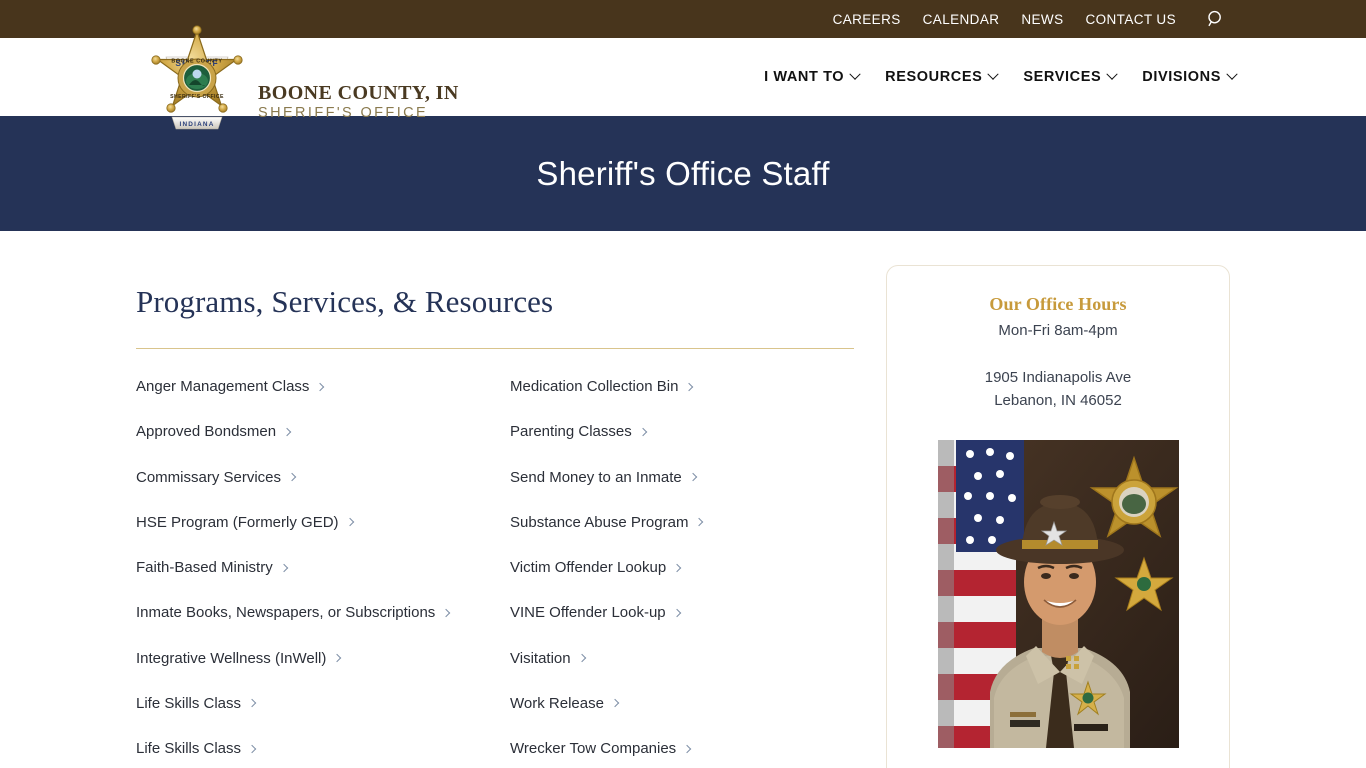 This screenshot has width=1366, height=768. What do you see at coordinates (867, 19) in the screenshot?
I see `topbar-link-careers: CAREERS` at bounding box center [867, 19].